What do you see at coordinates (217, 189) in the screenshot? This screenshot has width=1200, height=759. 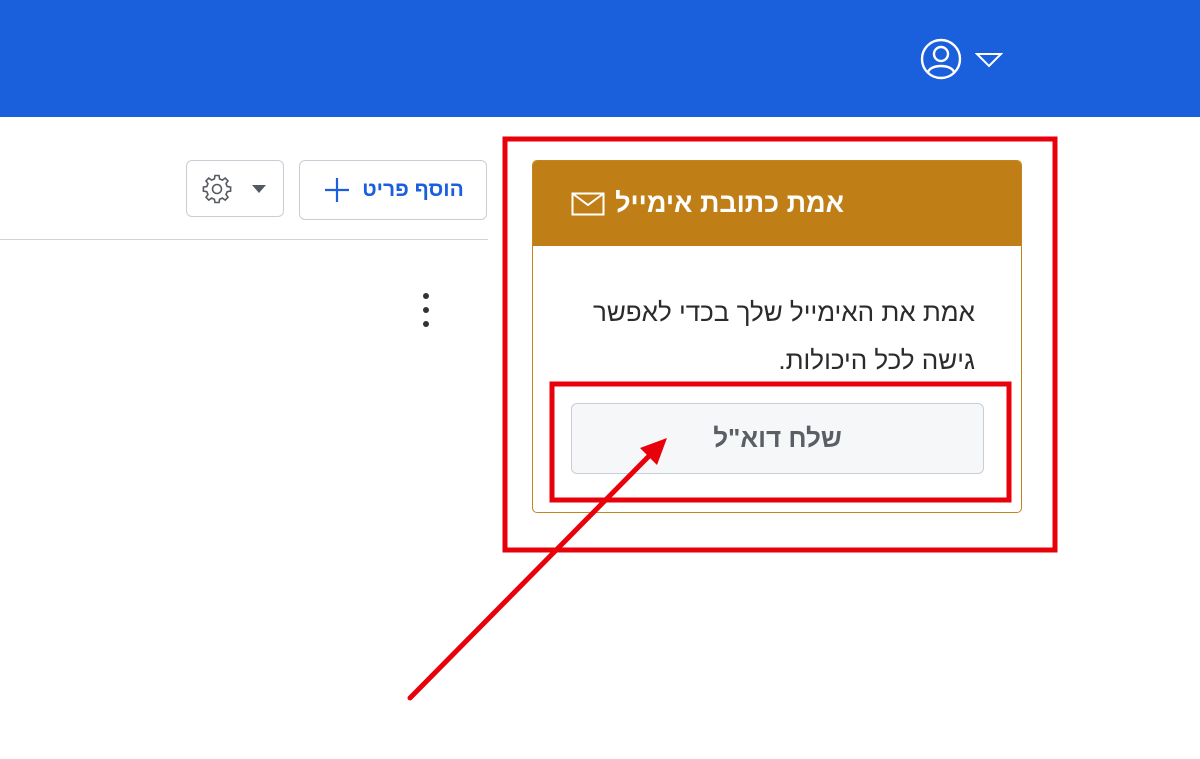 I see `gear-icon` at bounding box center [217, 189].